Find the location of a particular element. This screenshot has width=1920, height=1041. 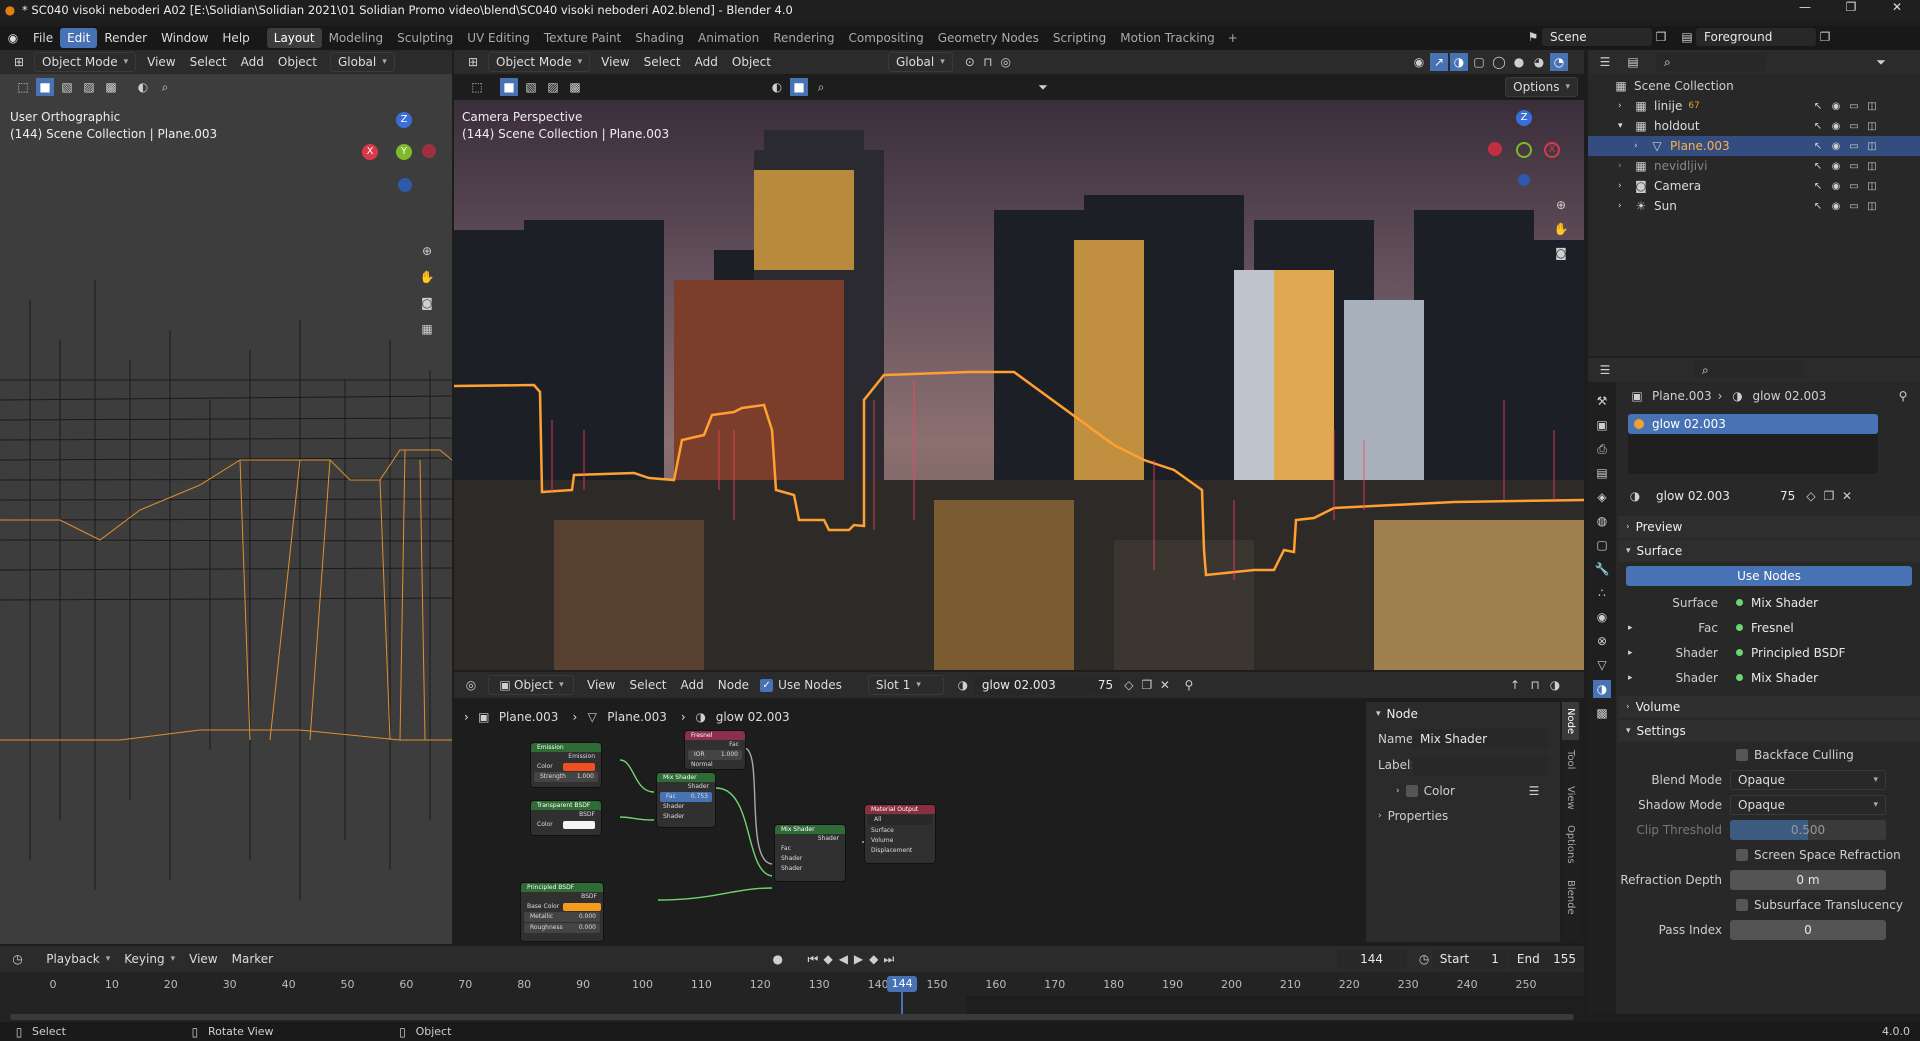

pivot-icon: ⊙ is located at coordinates (970, 62).